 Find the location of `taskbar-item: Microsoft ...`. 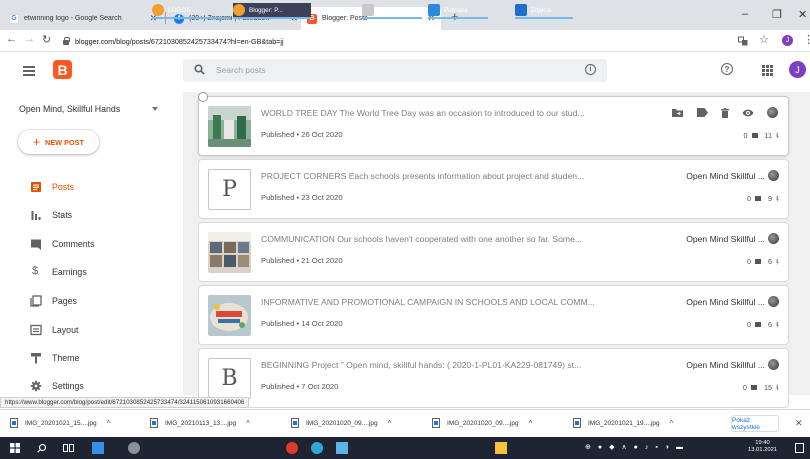

taskbar-item: Microsoft ... is located at coordinates (392, 11).